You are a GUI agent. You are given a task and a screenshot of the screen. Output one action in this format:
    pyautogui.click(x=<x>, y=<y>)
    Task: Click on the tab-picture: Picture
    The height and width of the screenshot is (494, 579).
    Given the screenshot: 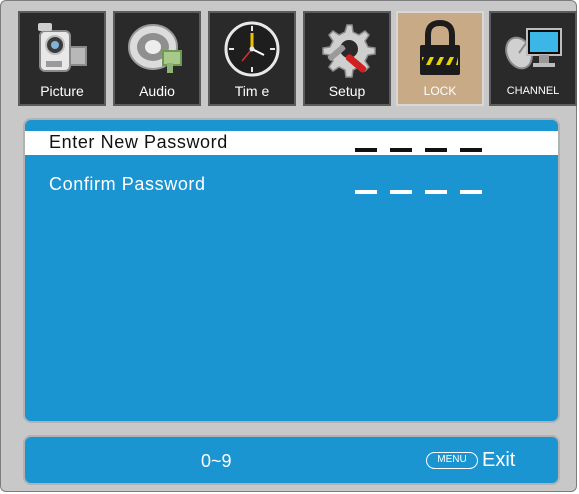 What is the action you would take?
    pyautogui.click(x=62, y=58)
    